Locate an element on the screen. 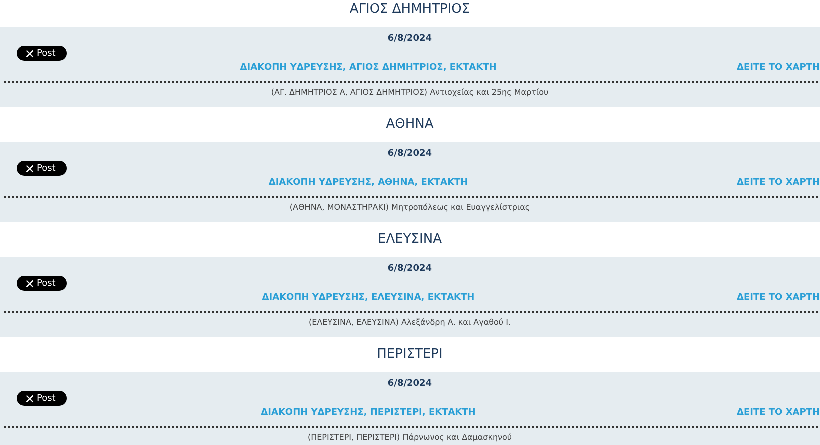 The width and height of the screenshot is (820, 445). outage-title: ΔΙΑΚΟΠΗ ΥΔΡΕΥΣΗΣ, ΑΓΙΟΣ ΔΗΜΗΤΡΙΟΣ, ΕΚΤΑΚΤΗ is located at coordinates (368, 68).